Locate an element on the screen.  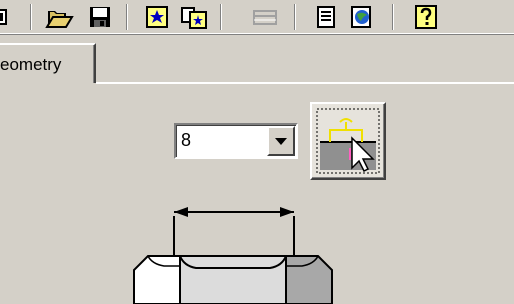
tab-label: eometry is located at coordinates (31, 64).